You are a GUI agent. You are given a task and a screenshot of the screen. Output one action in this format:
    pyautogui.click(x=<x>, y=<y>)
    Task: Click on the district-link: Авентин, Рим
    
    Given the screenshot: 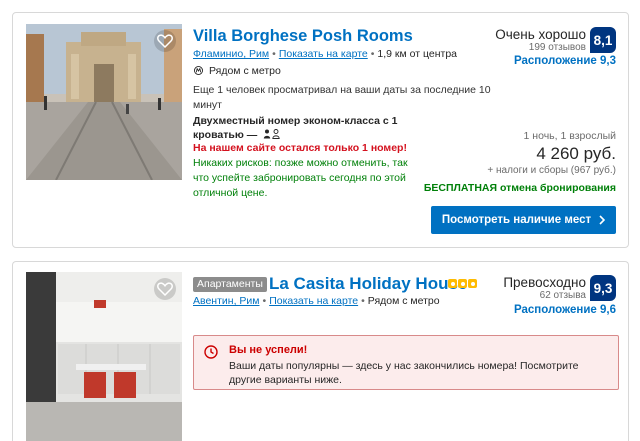 What is the action you would take?
    pyautogui.click(x=226, y=301)
    